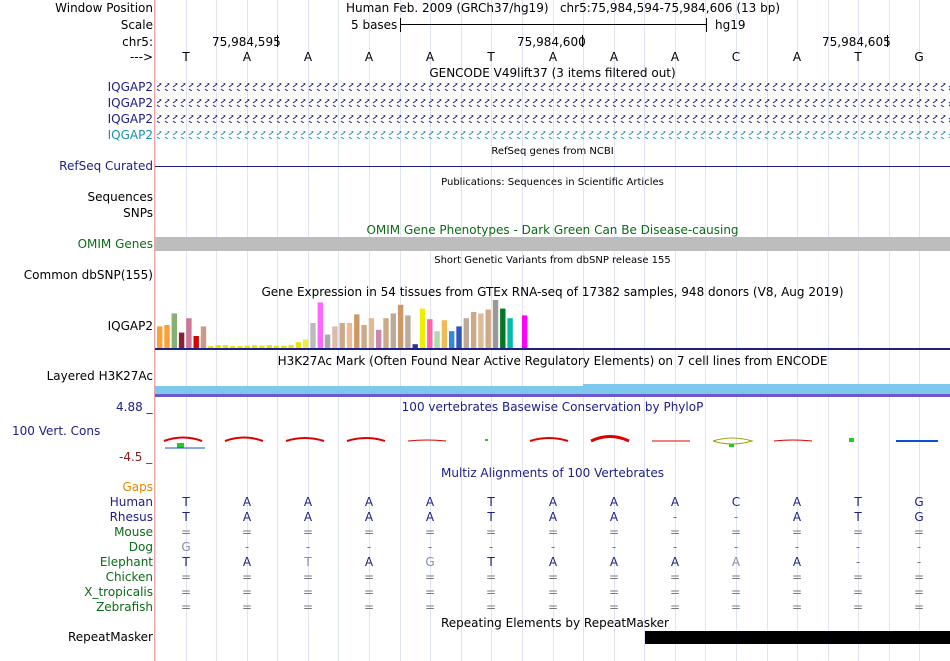 Image resolution: width=950 pixels, height=661 pixels. What do you see at coordinates (131, 517) in the screenshot?
I see `species-label: Rhesus` at bounding box center [131, 517].